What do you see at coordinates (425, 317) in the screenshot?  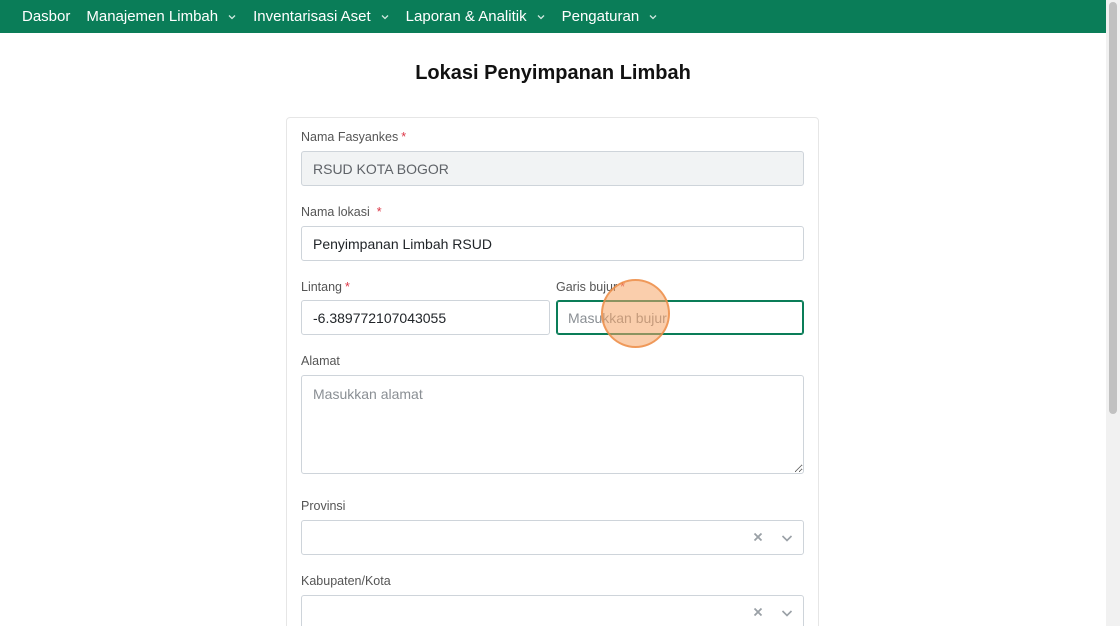 I see `latitude-field` at bounding box center [425, 317].